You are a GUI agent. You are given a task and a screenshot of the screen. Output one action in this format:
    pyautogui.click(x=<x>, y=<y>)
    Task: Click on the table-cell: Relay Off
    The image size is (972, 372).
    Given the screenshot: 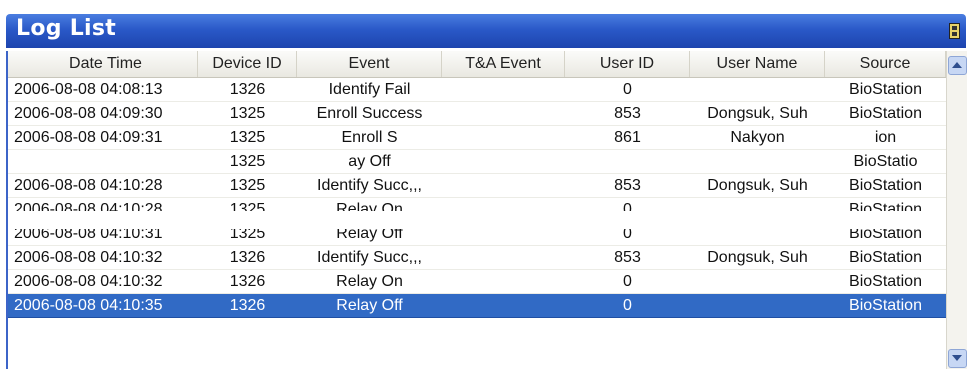 What is the action you would take?
    pyautogui.click(x=369, y=305)
    